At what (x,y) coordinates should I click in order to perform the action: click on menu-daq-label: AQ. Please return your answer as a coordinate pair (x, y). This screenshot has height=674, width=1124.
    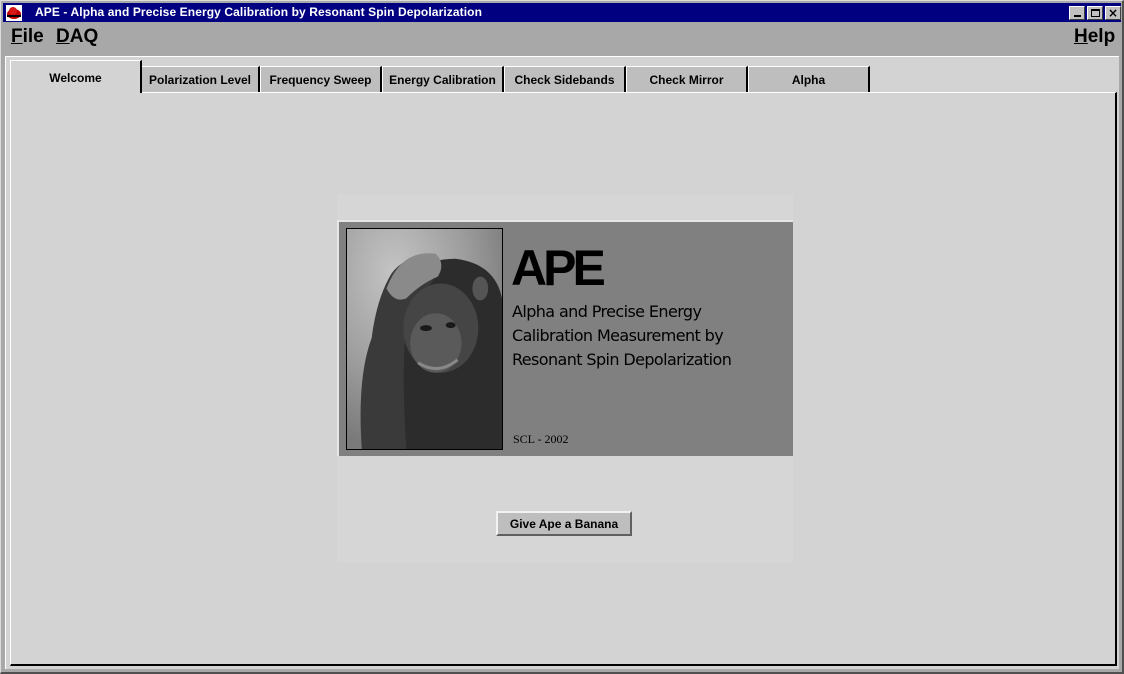
    Looking at the image, I should click on (84, 36).